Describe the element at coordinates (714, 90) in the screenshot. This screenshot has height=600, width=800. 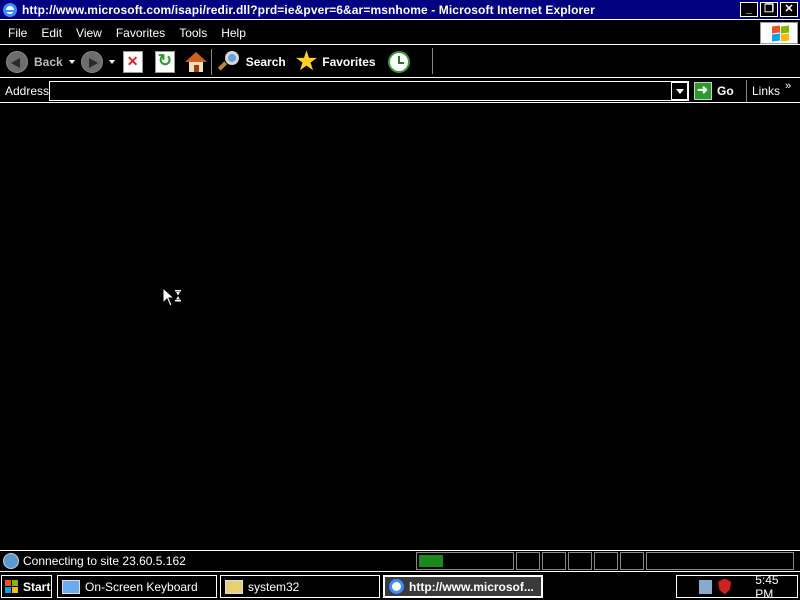
I see `go-button: Go` at that location.